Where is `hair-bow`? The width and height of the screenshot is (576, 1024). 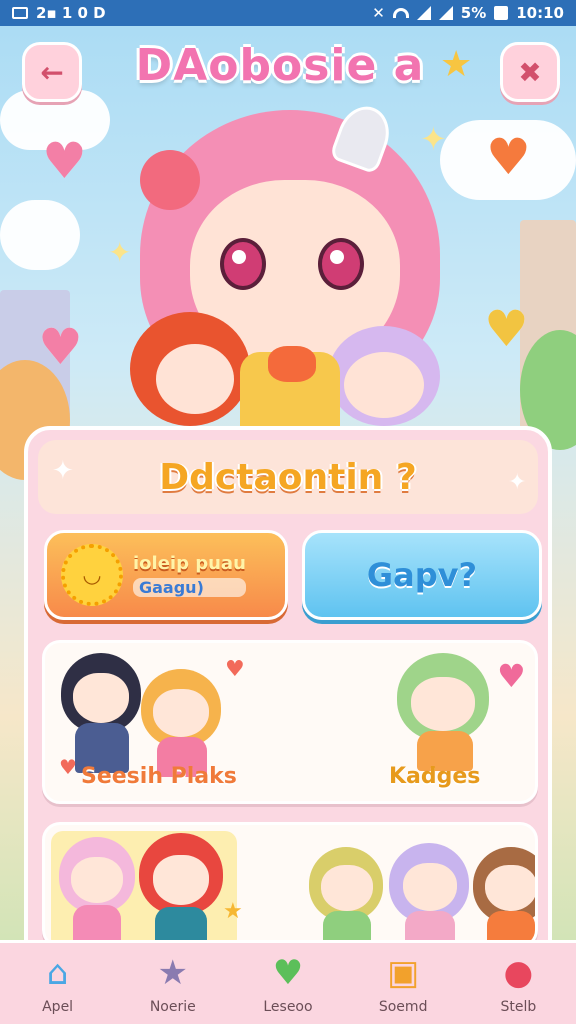 hair-bow is located at coordinates (170, 180).